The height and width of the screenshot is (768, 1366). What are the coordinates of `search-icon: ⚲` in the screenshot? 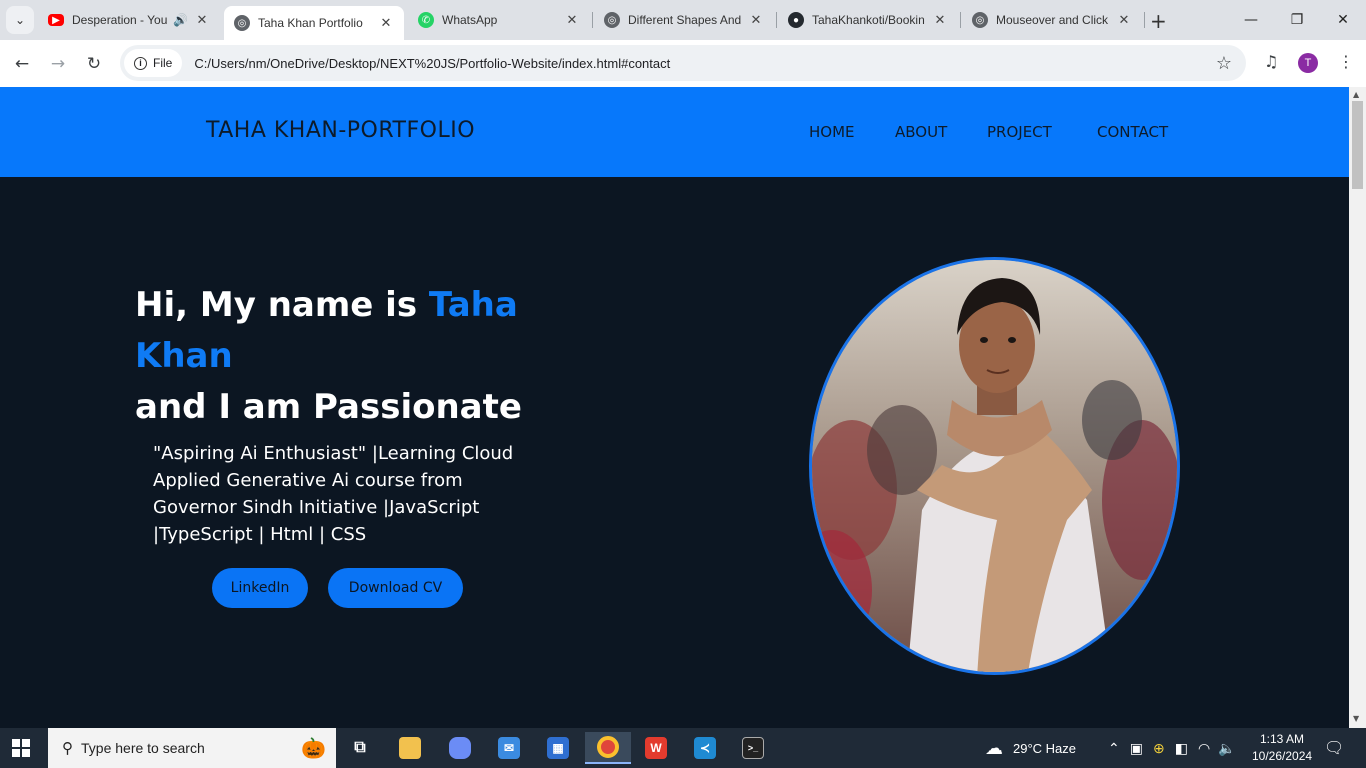 It's located at (67, 748).